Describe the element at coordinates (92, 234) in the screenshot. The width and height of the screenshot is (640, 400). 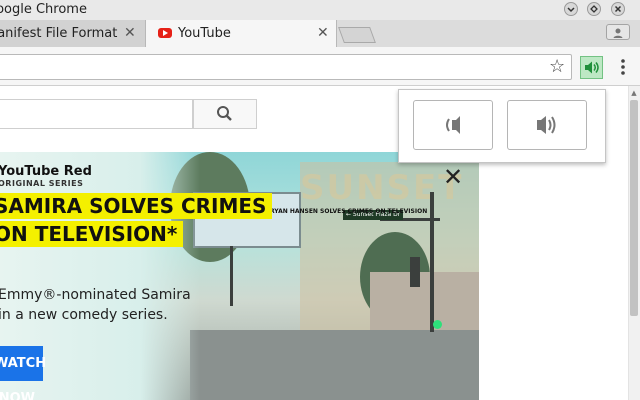
I see `headline-line-2: ON TELEVISION*` at that location.